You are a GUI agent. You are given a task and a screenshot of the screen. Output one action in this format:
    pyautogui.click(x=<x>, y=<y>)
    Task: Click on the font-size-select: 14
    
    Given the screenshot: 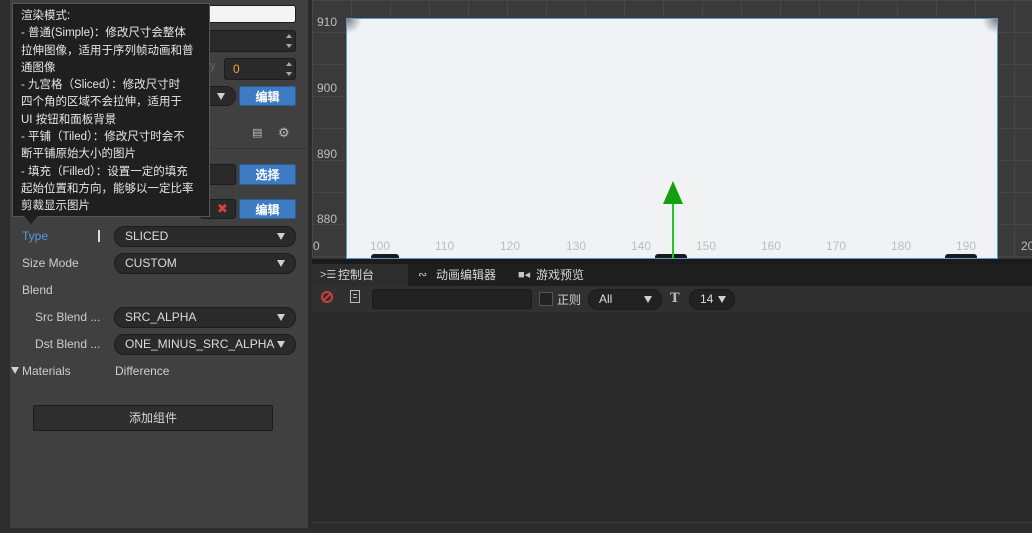 What is the action you would take?
    pyautogui.click(x=712, y=299)
    